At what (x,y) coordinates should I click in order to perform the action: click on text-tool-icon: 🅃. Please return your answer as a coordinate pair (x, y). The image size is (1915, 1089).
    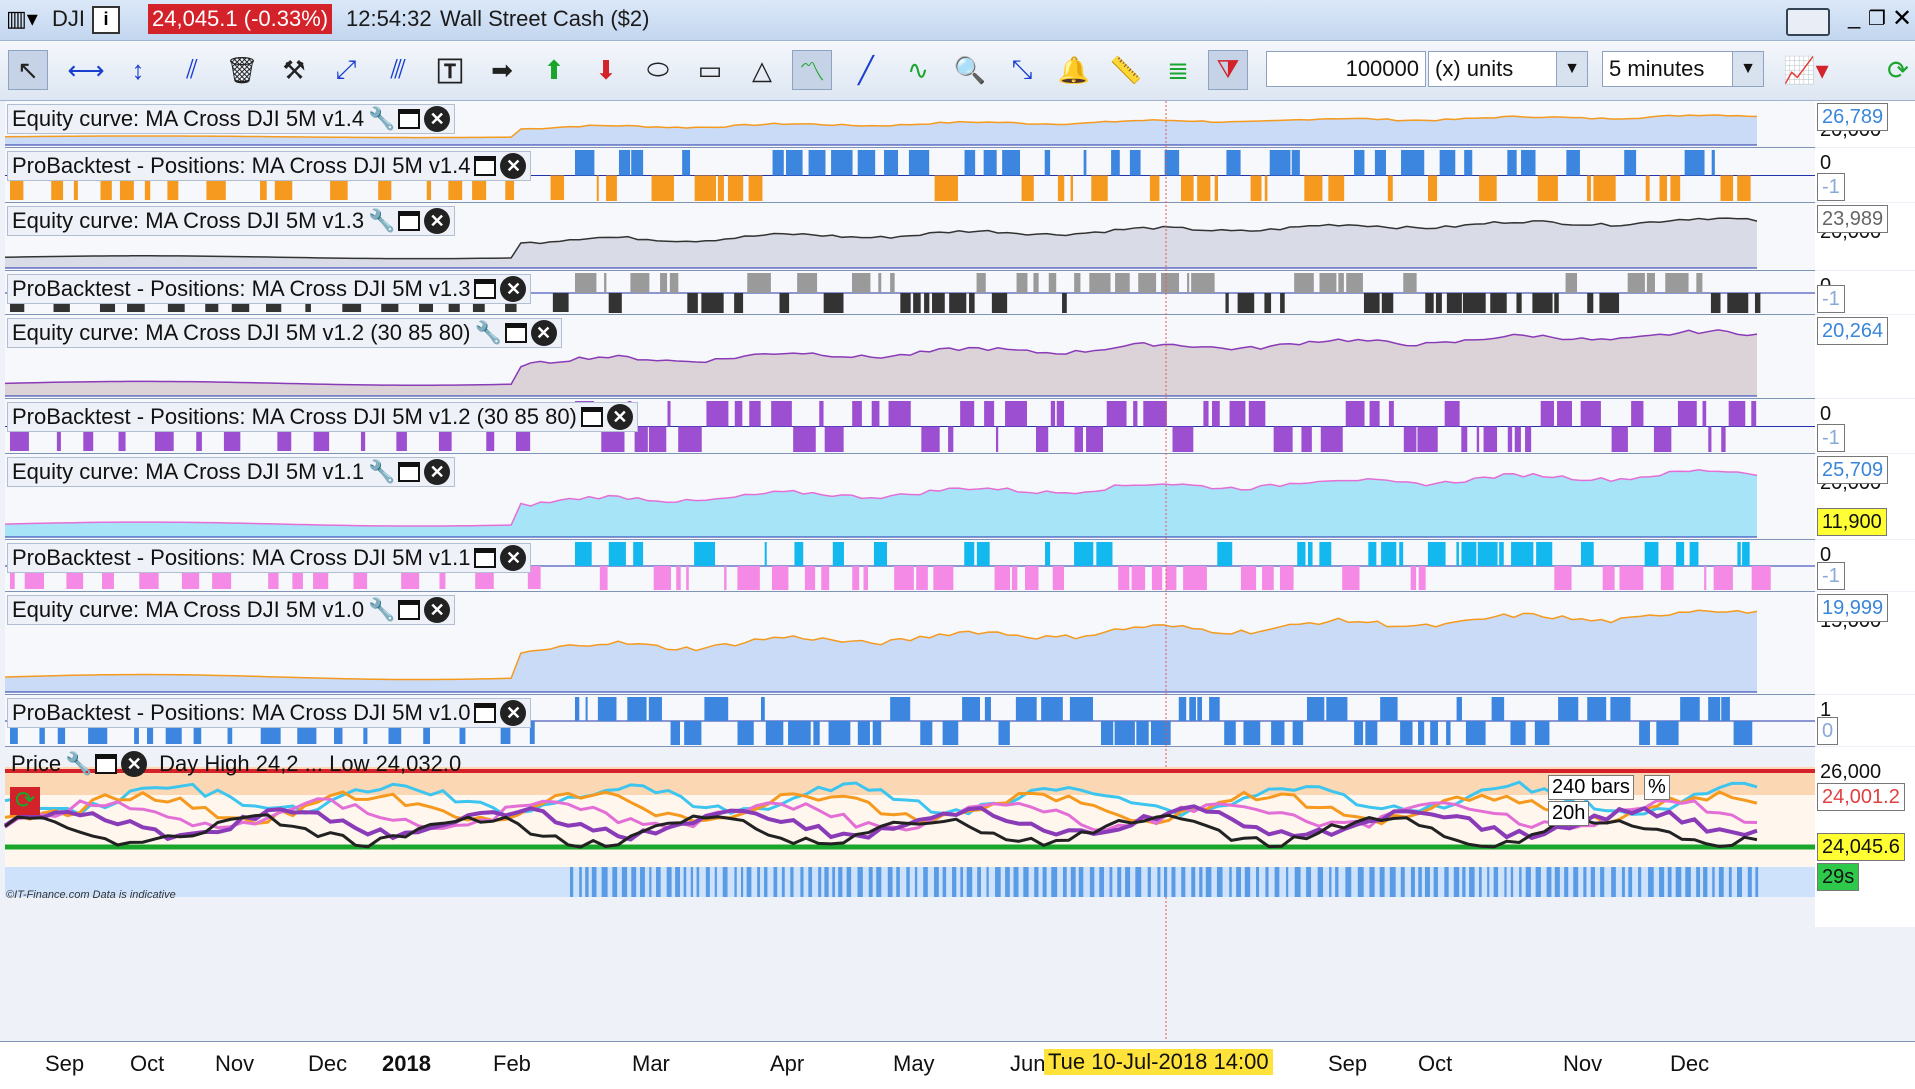
    Looking at the image, I should click on (450, 70).